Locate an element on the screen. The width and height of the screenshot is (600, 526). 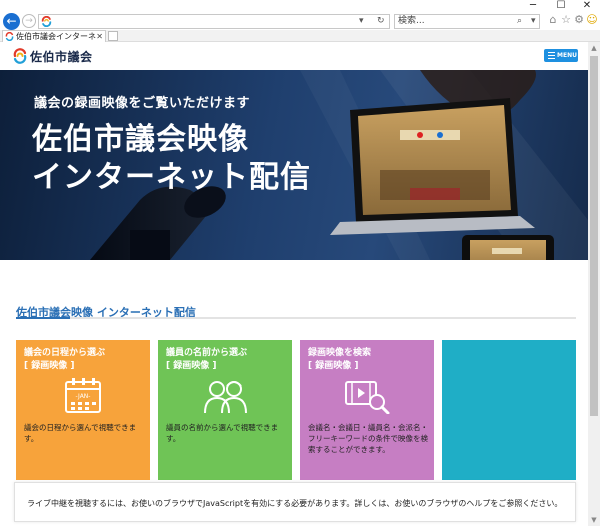
menu-label: MENU is located at coordinates (567, 55).